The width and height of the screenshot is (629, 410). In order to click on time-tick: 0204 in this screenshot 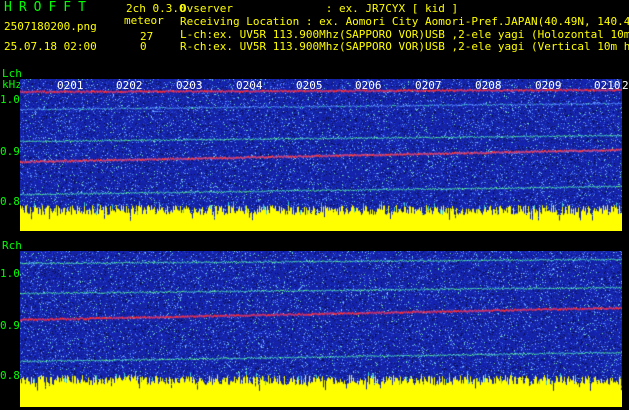, I will do `click(249, 85)`.